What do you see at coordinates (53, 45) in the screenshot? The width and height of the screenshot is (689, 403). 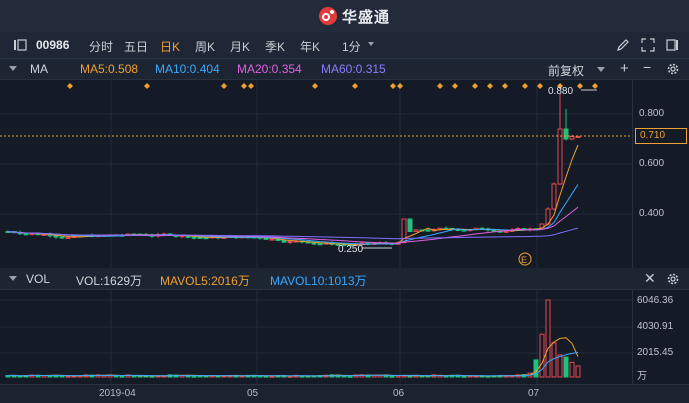 I see `stock-code: 00986` at bounding box center [53, 45].